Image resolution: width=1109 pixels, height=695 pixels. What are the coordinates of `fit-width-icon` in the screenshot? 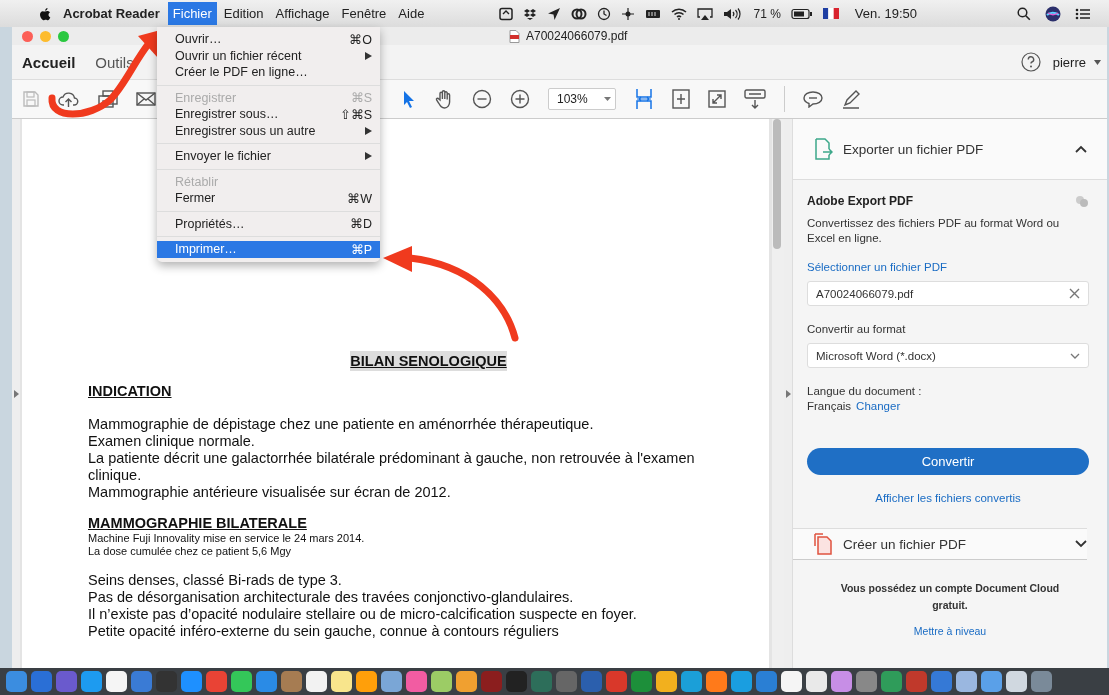 It's located at (644, 99).